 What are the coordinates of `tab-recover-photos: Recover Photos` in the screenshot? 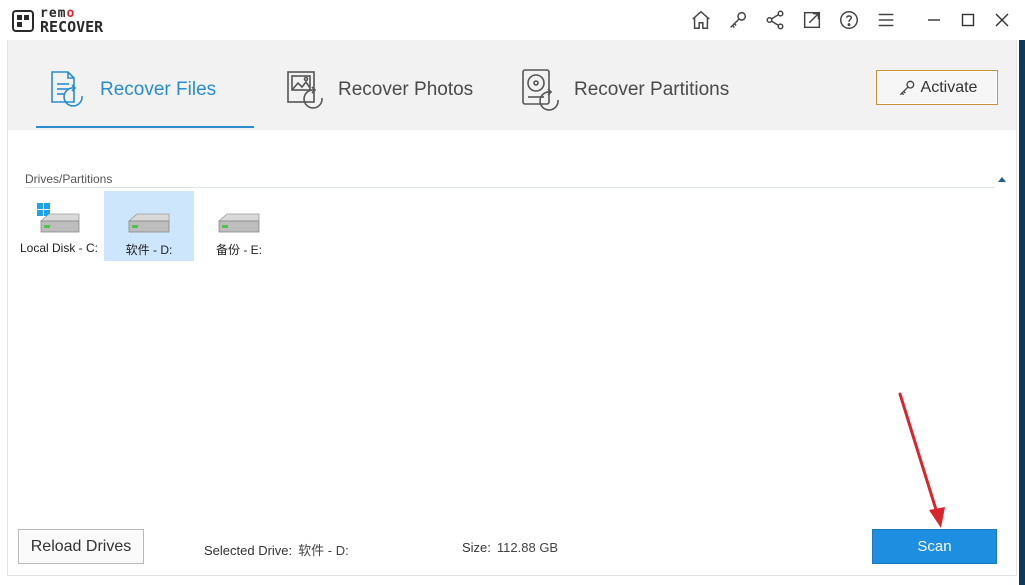 It's located at (377, 90).